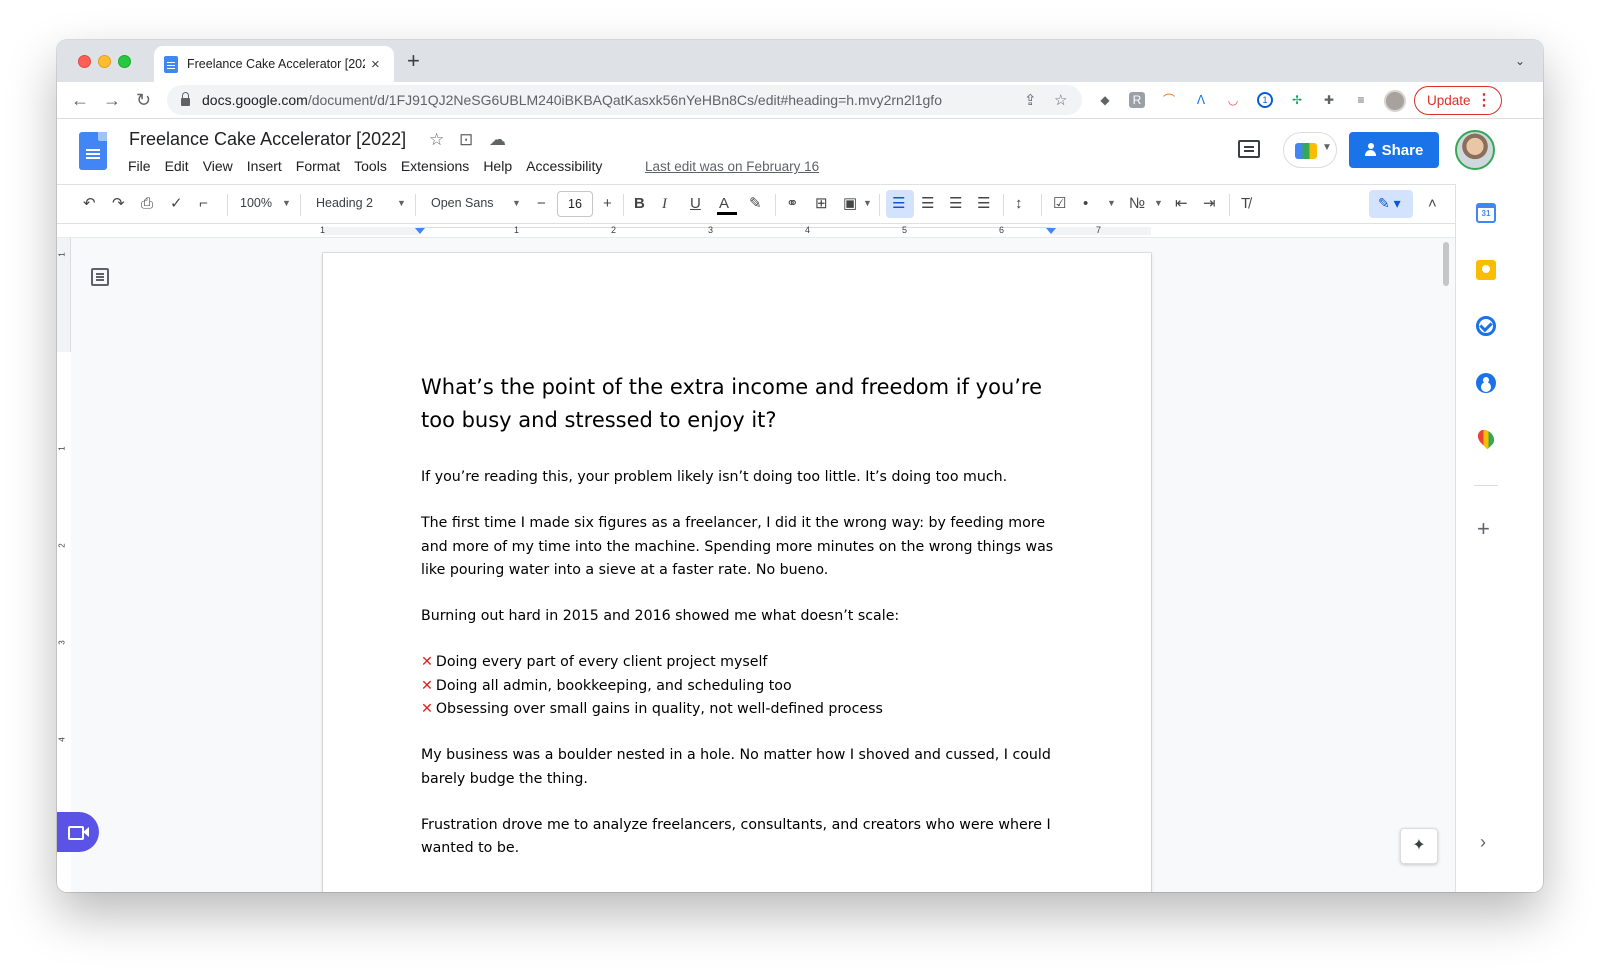  What do you see at coordinates (1051, 231) in the screenshot?
I see `right-indent-marker` at bounding box center [1051, 231].